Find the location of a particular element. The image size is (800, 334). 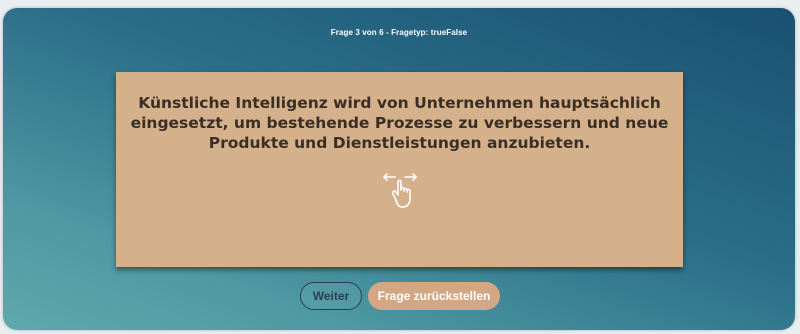

question-progress: Frage 3 von 6 - Fragetyp: trueFalse is located at coordinates (399, 32).